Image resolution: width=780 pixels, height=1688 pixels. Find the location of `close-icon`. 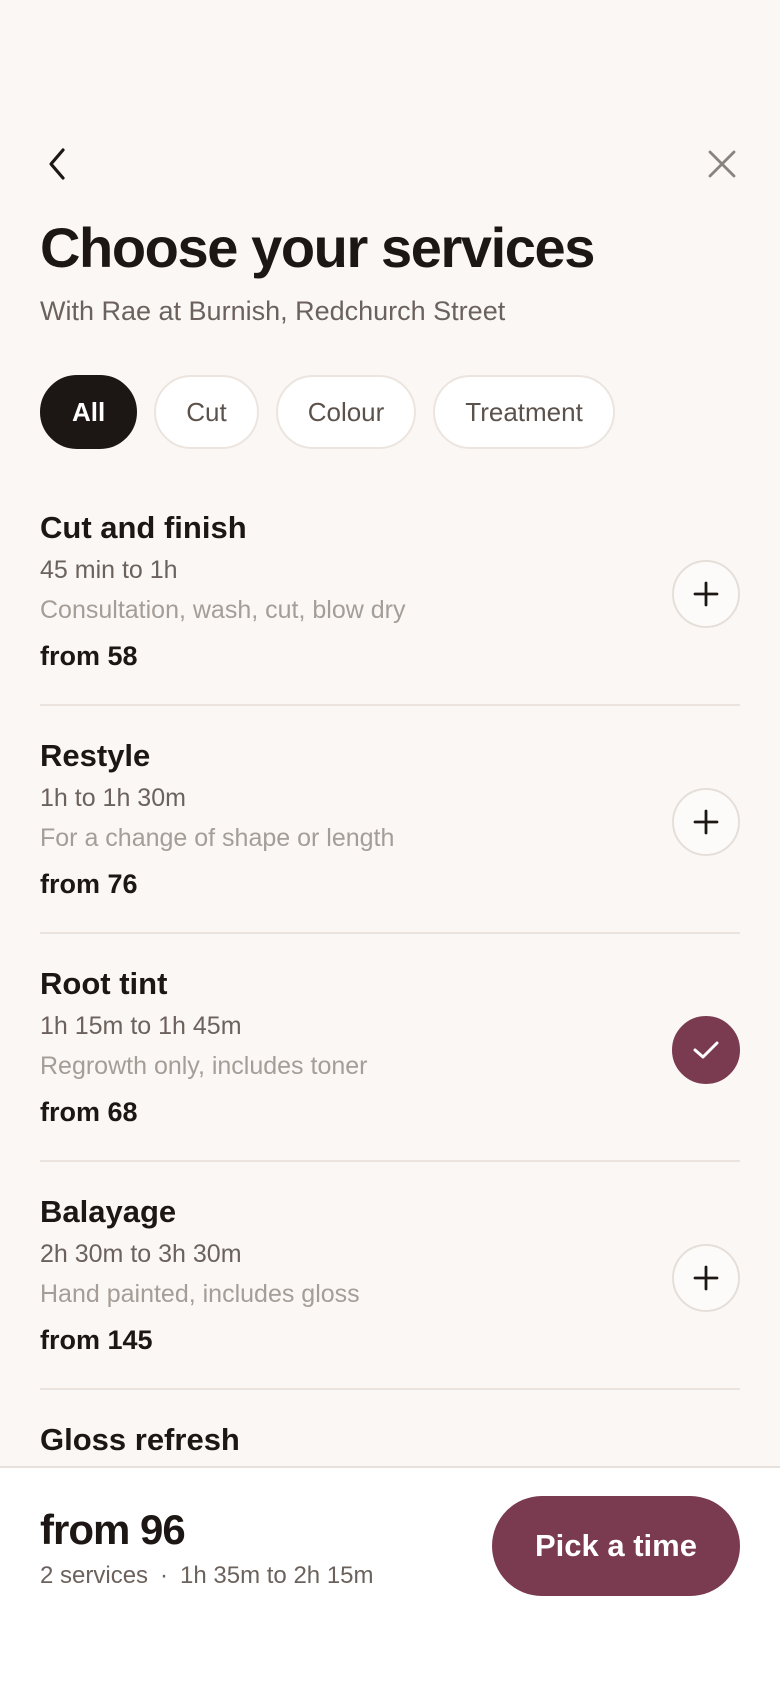

close-icon is located at coordinates (722, 164).